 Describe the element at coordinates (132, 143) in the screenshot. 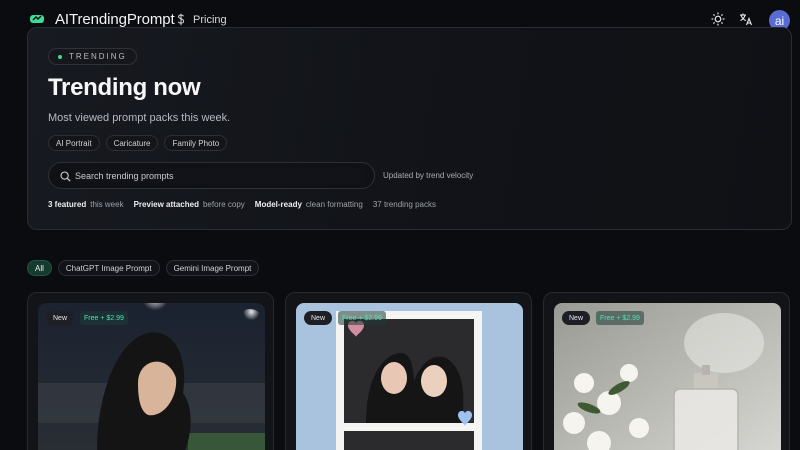

I see `tag-caricature: Caricature` at that location.